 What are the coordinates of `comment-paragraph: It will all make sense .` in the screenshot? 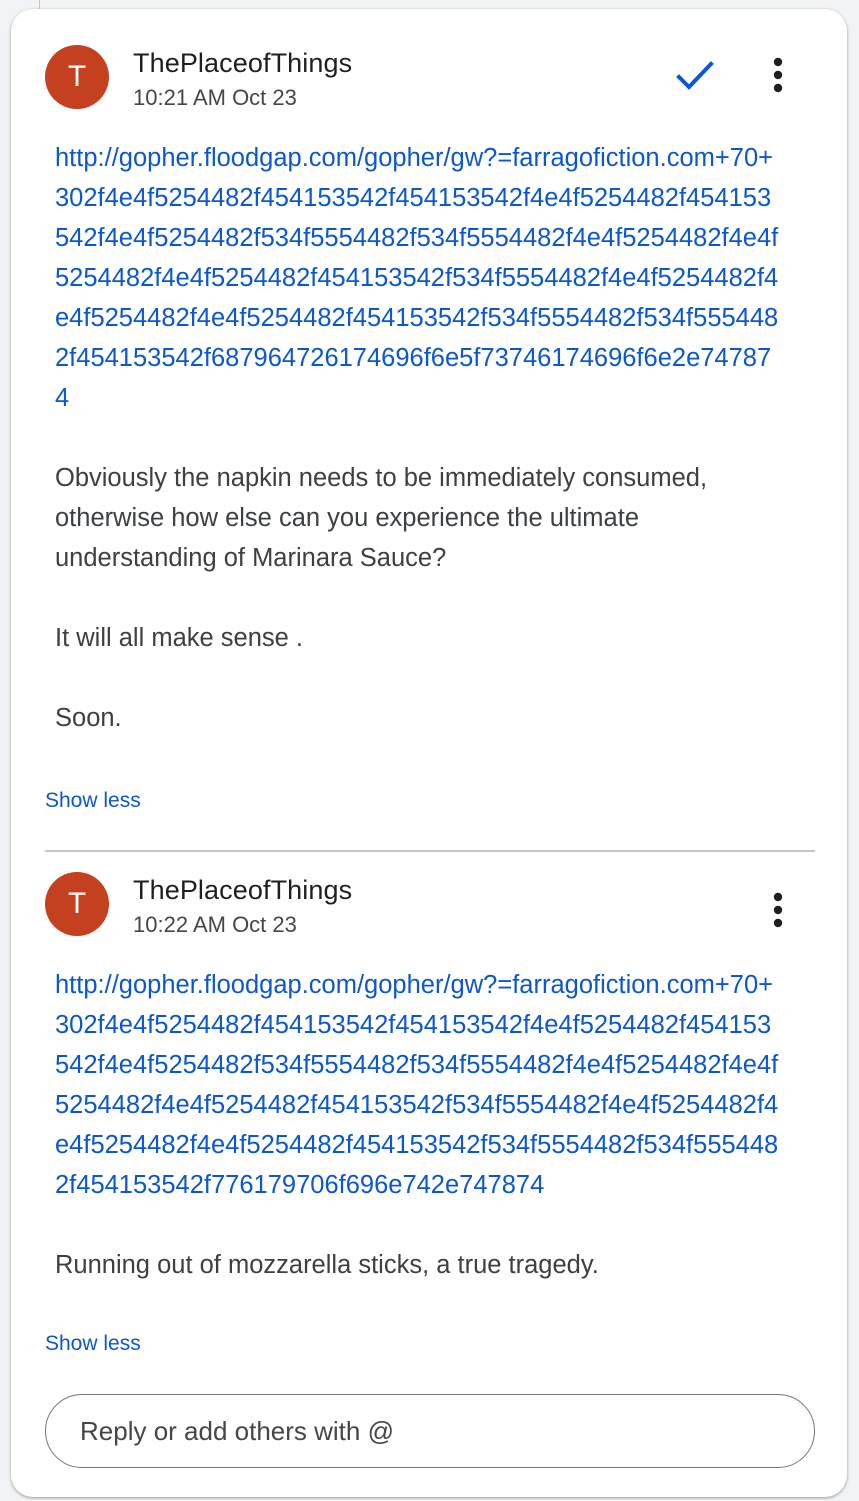 It's located at (179, 638).